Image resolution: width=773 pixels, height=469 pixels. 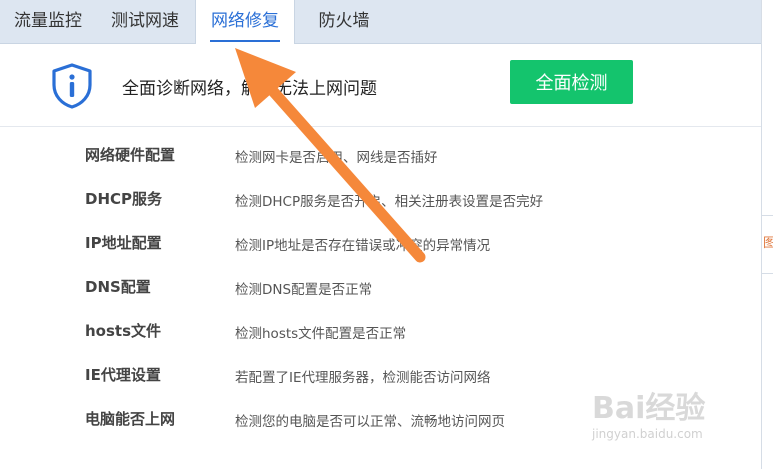 What do you see at coordinates (72, 86) in the screenshot?
I see `shield-info-icon` at bounding box center [72, 86].